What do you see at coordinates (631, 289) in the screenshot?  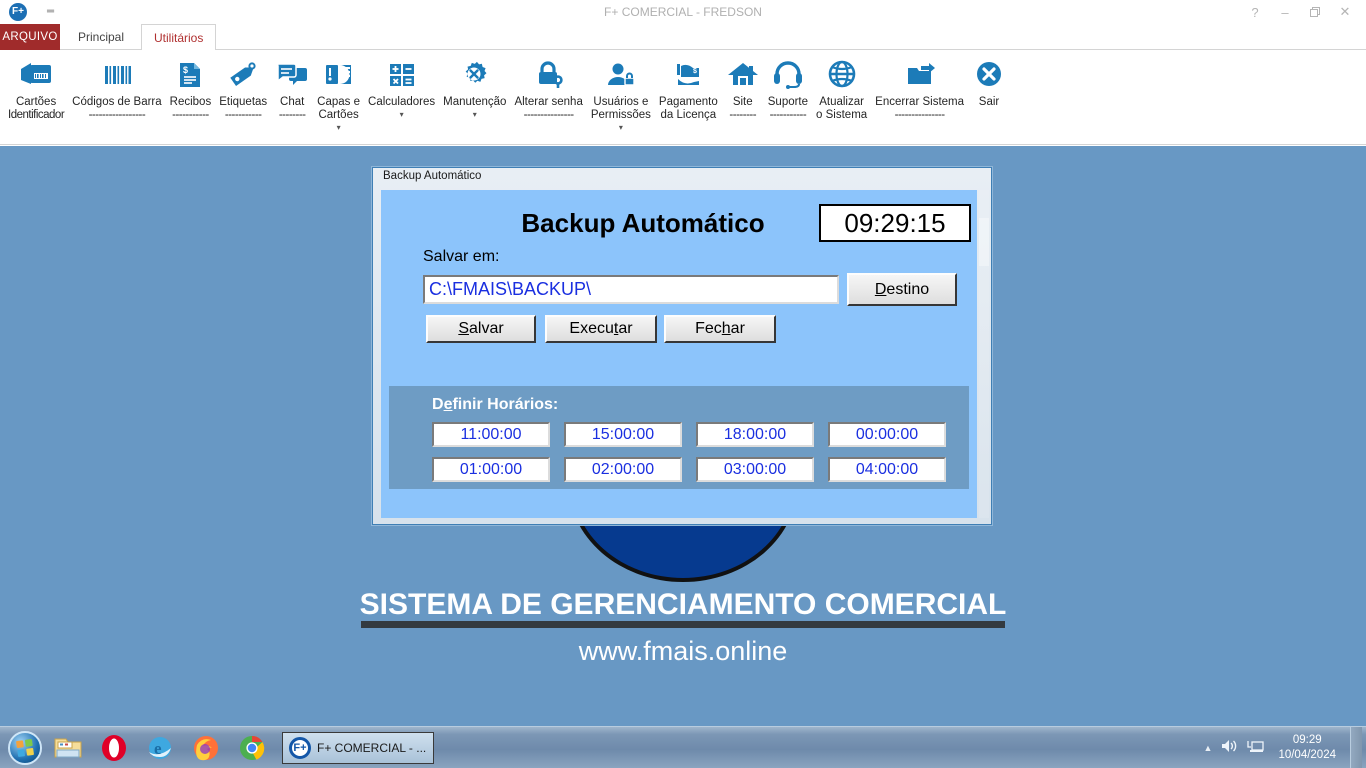 I see `backup-path-input: C:\FMAIS\BACKUP\` at bounding box center [631, 289].